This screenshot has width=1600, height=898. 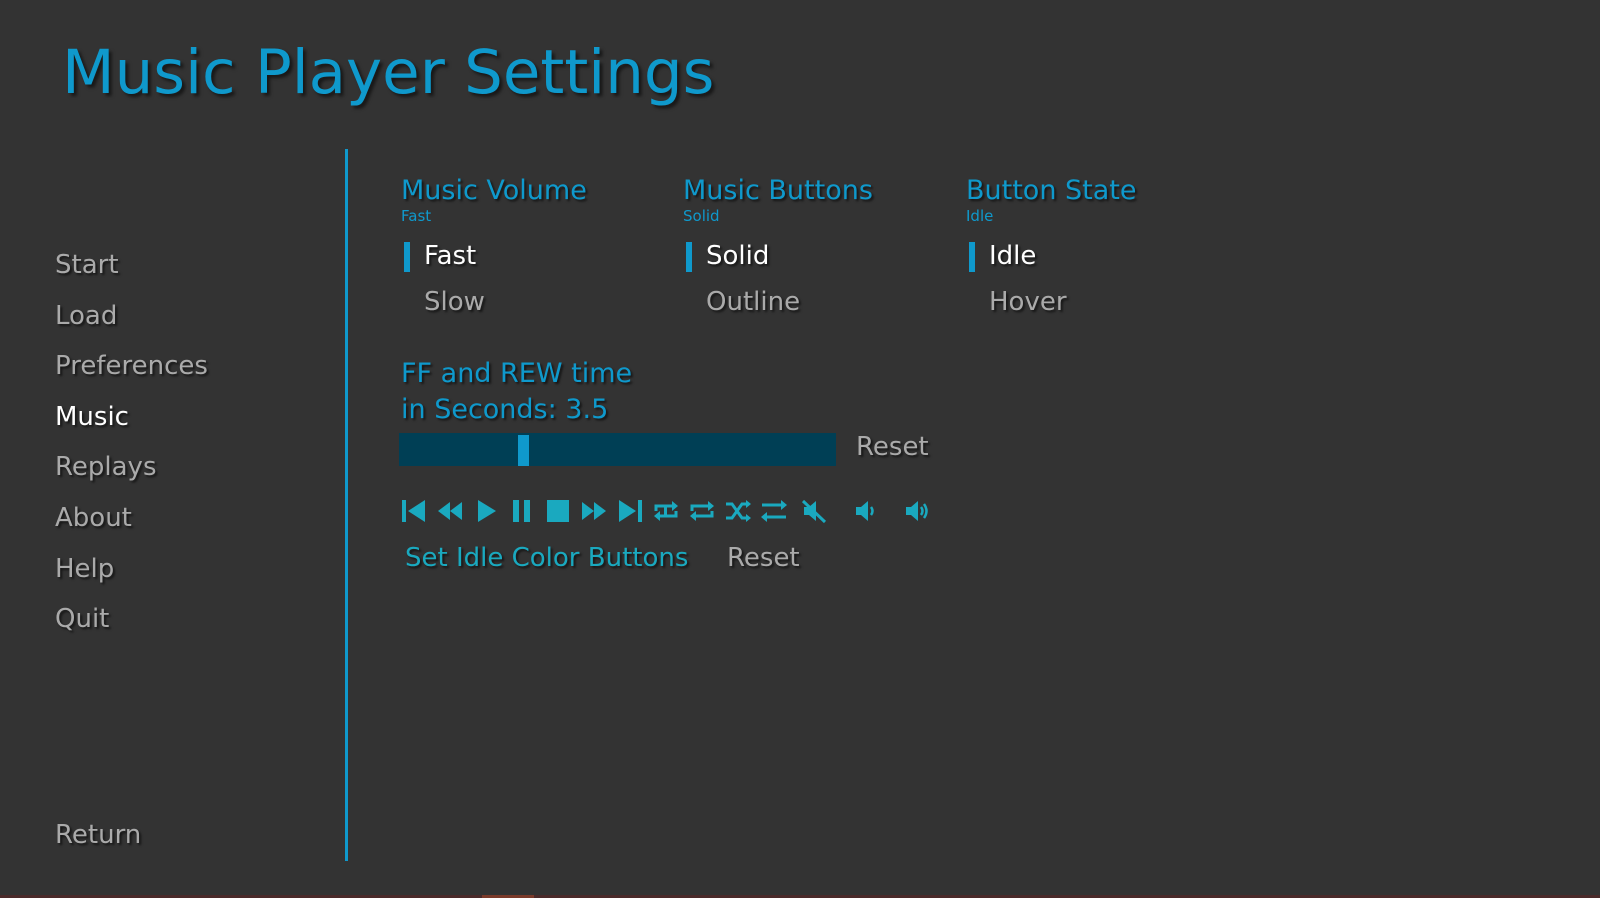 I want to click on option-outline: Outline, so click(x=778, y=303).